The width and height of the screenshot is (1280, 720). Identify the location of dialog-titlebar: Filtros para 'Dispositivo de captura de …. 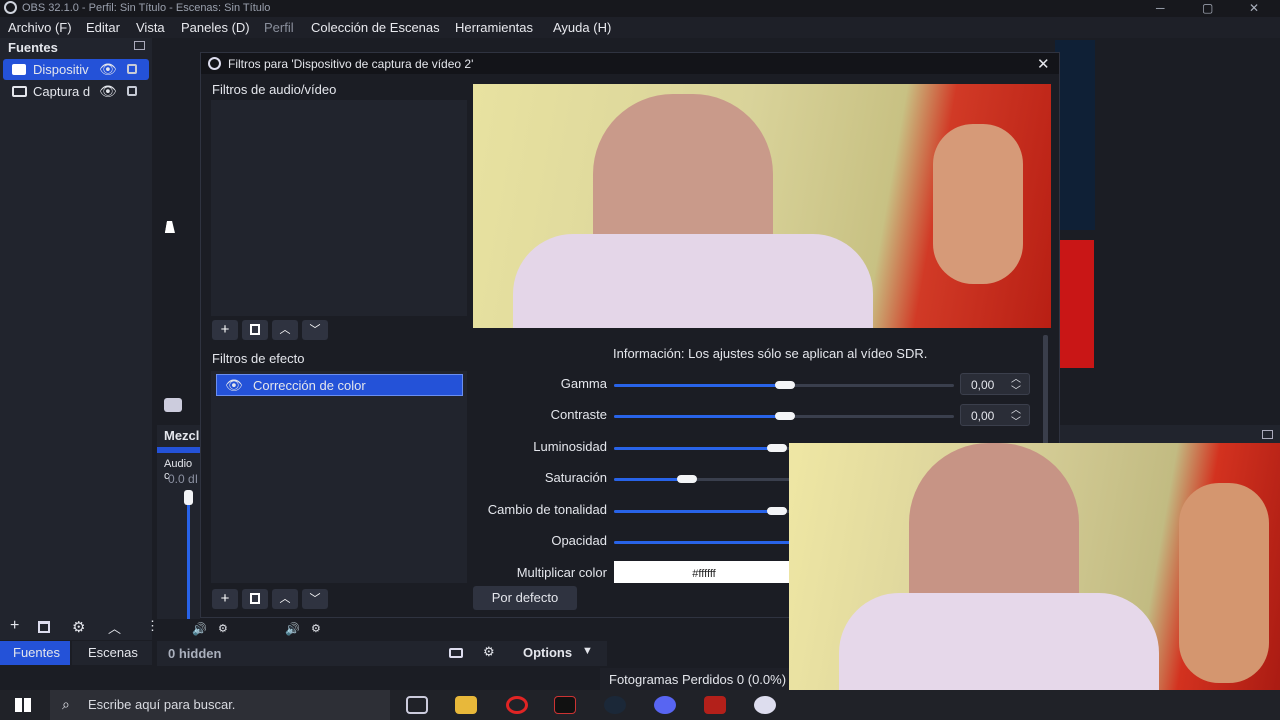
(630, 63).